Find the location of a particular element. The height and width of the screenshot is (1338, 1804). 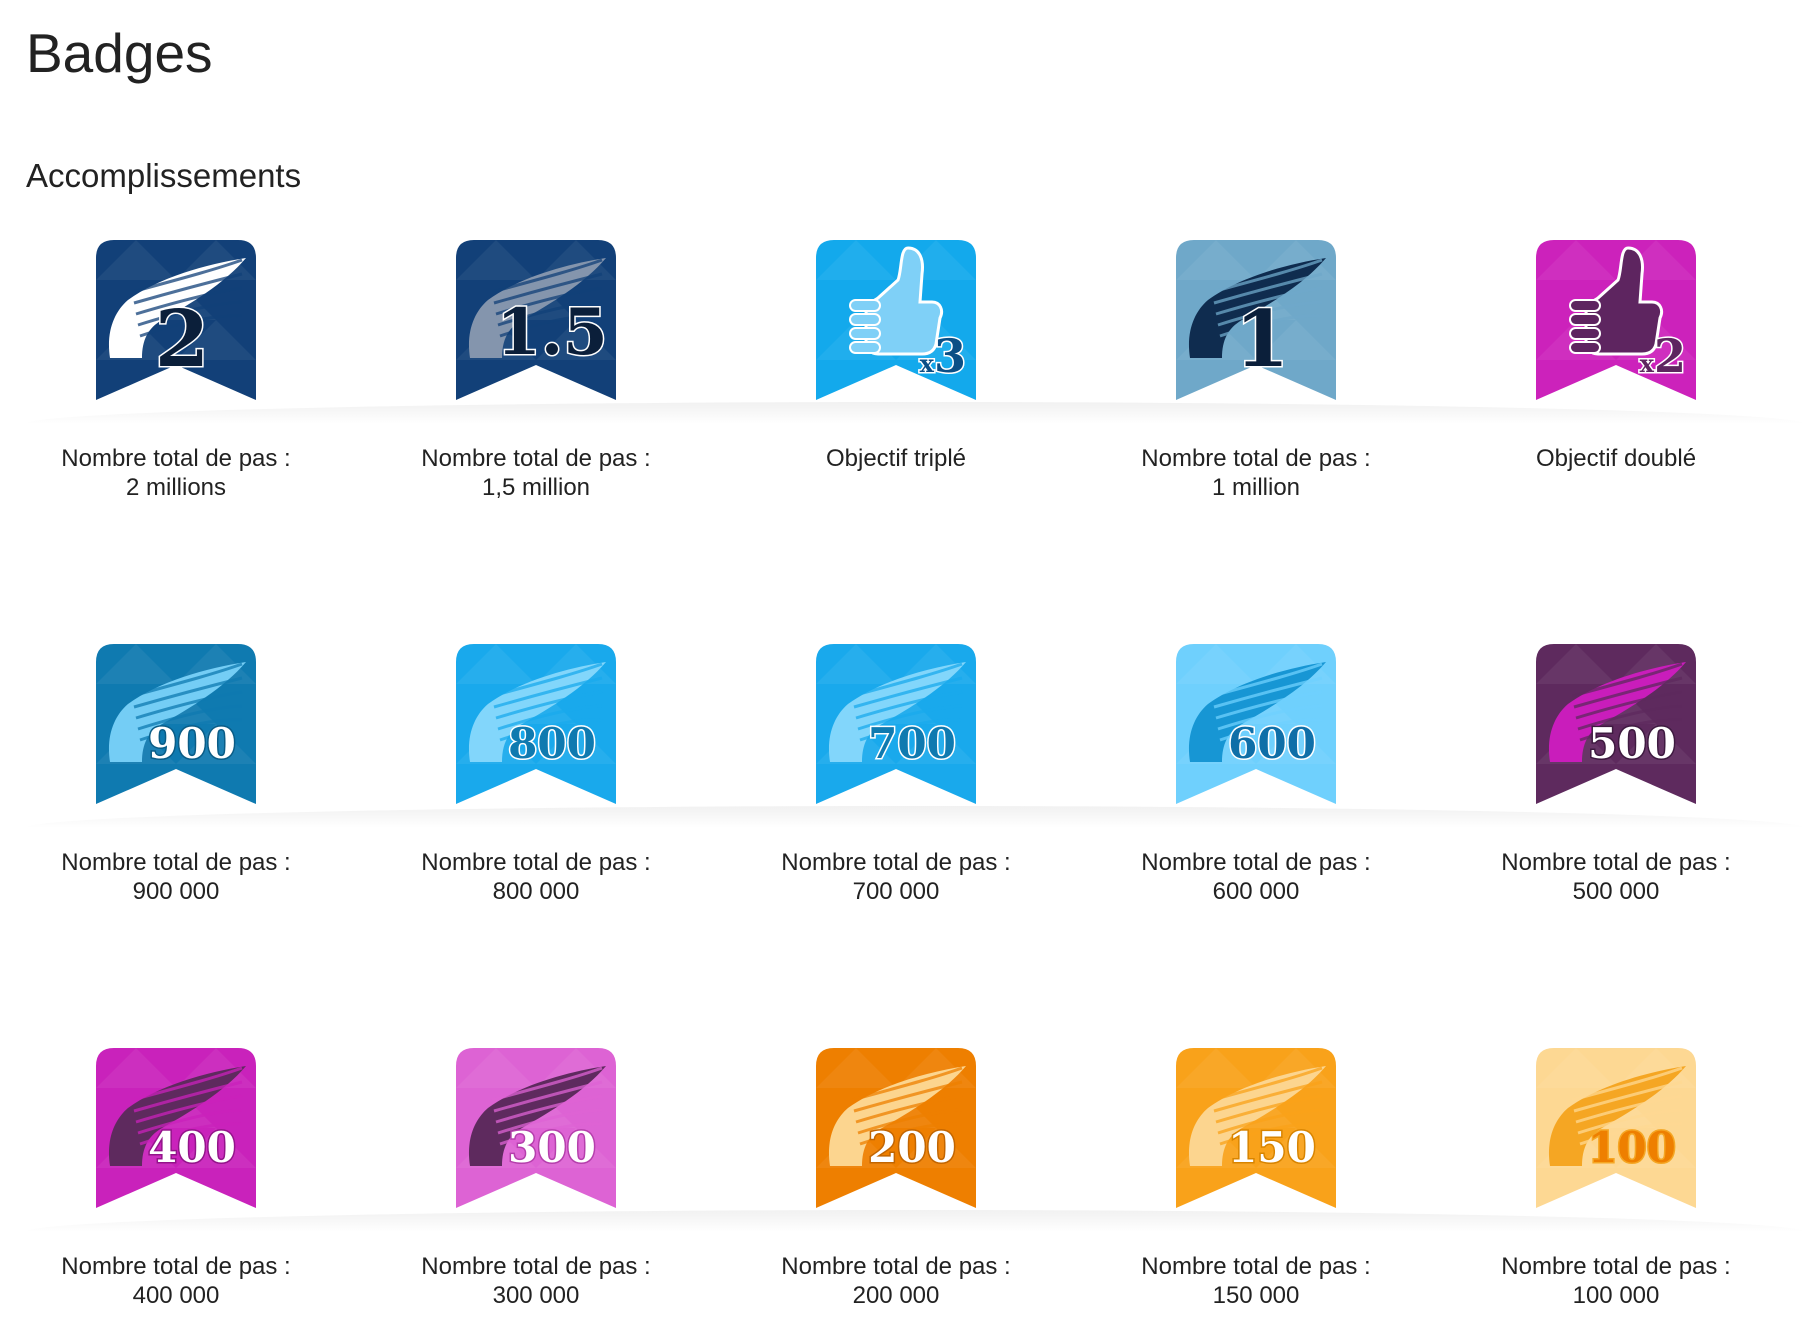

badge-wing-icon: 2 is located at coordinates (176, 321).